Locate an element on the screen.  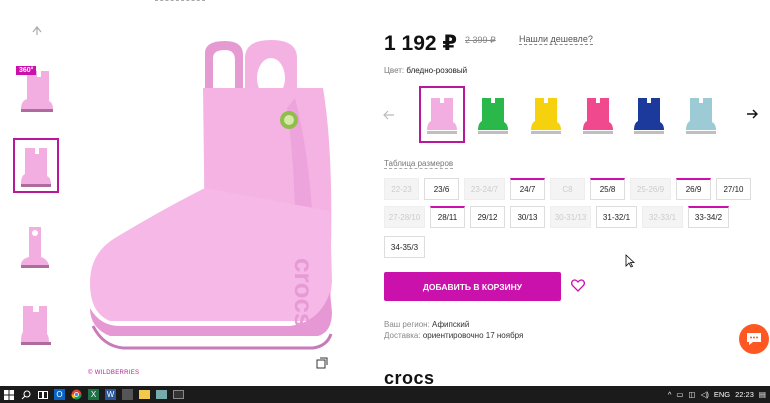
notifications-icon: ▤ is located at coordinates (762, 394).